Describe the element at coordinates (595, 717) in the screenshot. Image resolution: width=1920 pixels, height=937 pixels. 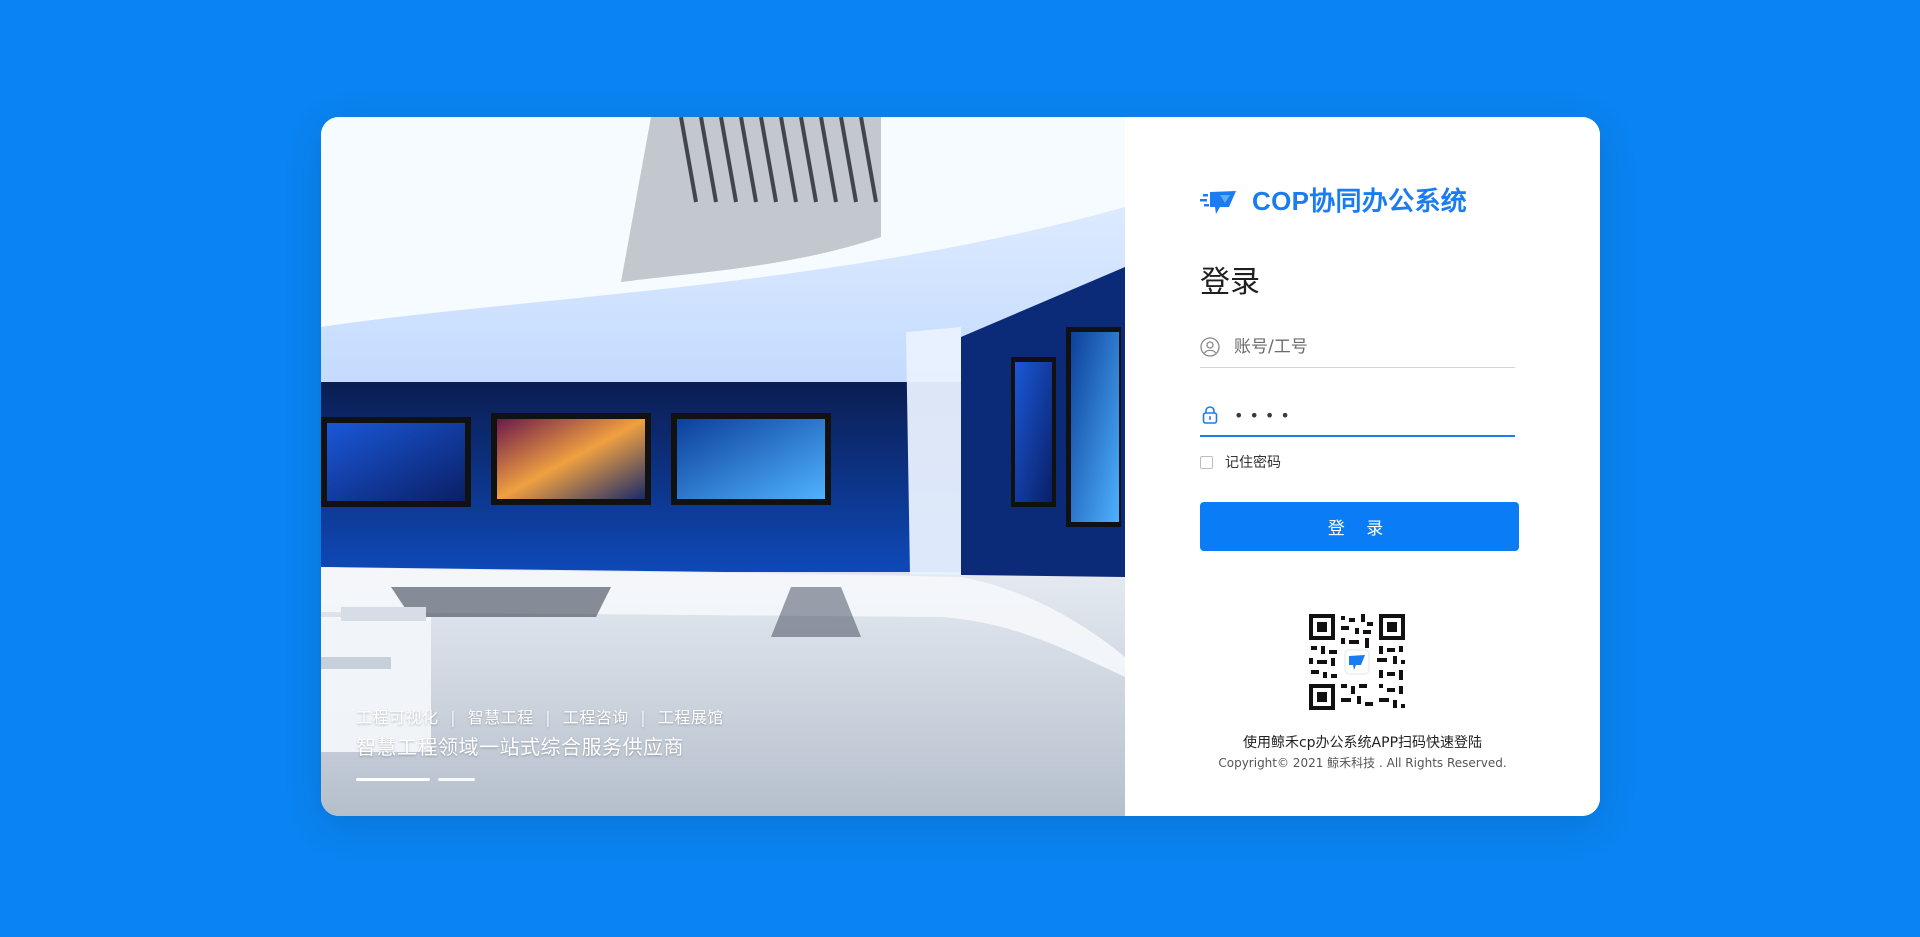
I see `hero-tag: 工程咨询` at that location.